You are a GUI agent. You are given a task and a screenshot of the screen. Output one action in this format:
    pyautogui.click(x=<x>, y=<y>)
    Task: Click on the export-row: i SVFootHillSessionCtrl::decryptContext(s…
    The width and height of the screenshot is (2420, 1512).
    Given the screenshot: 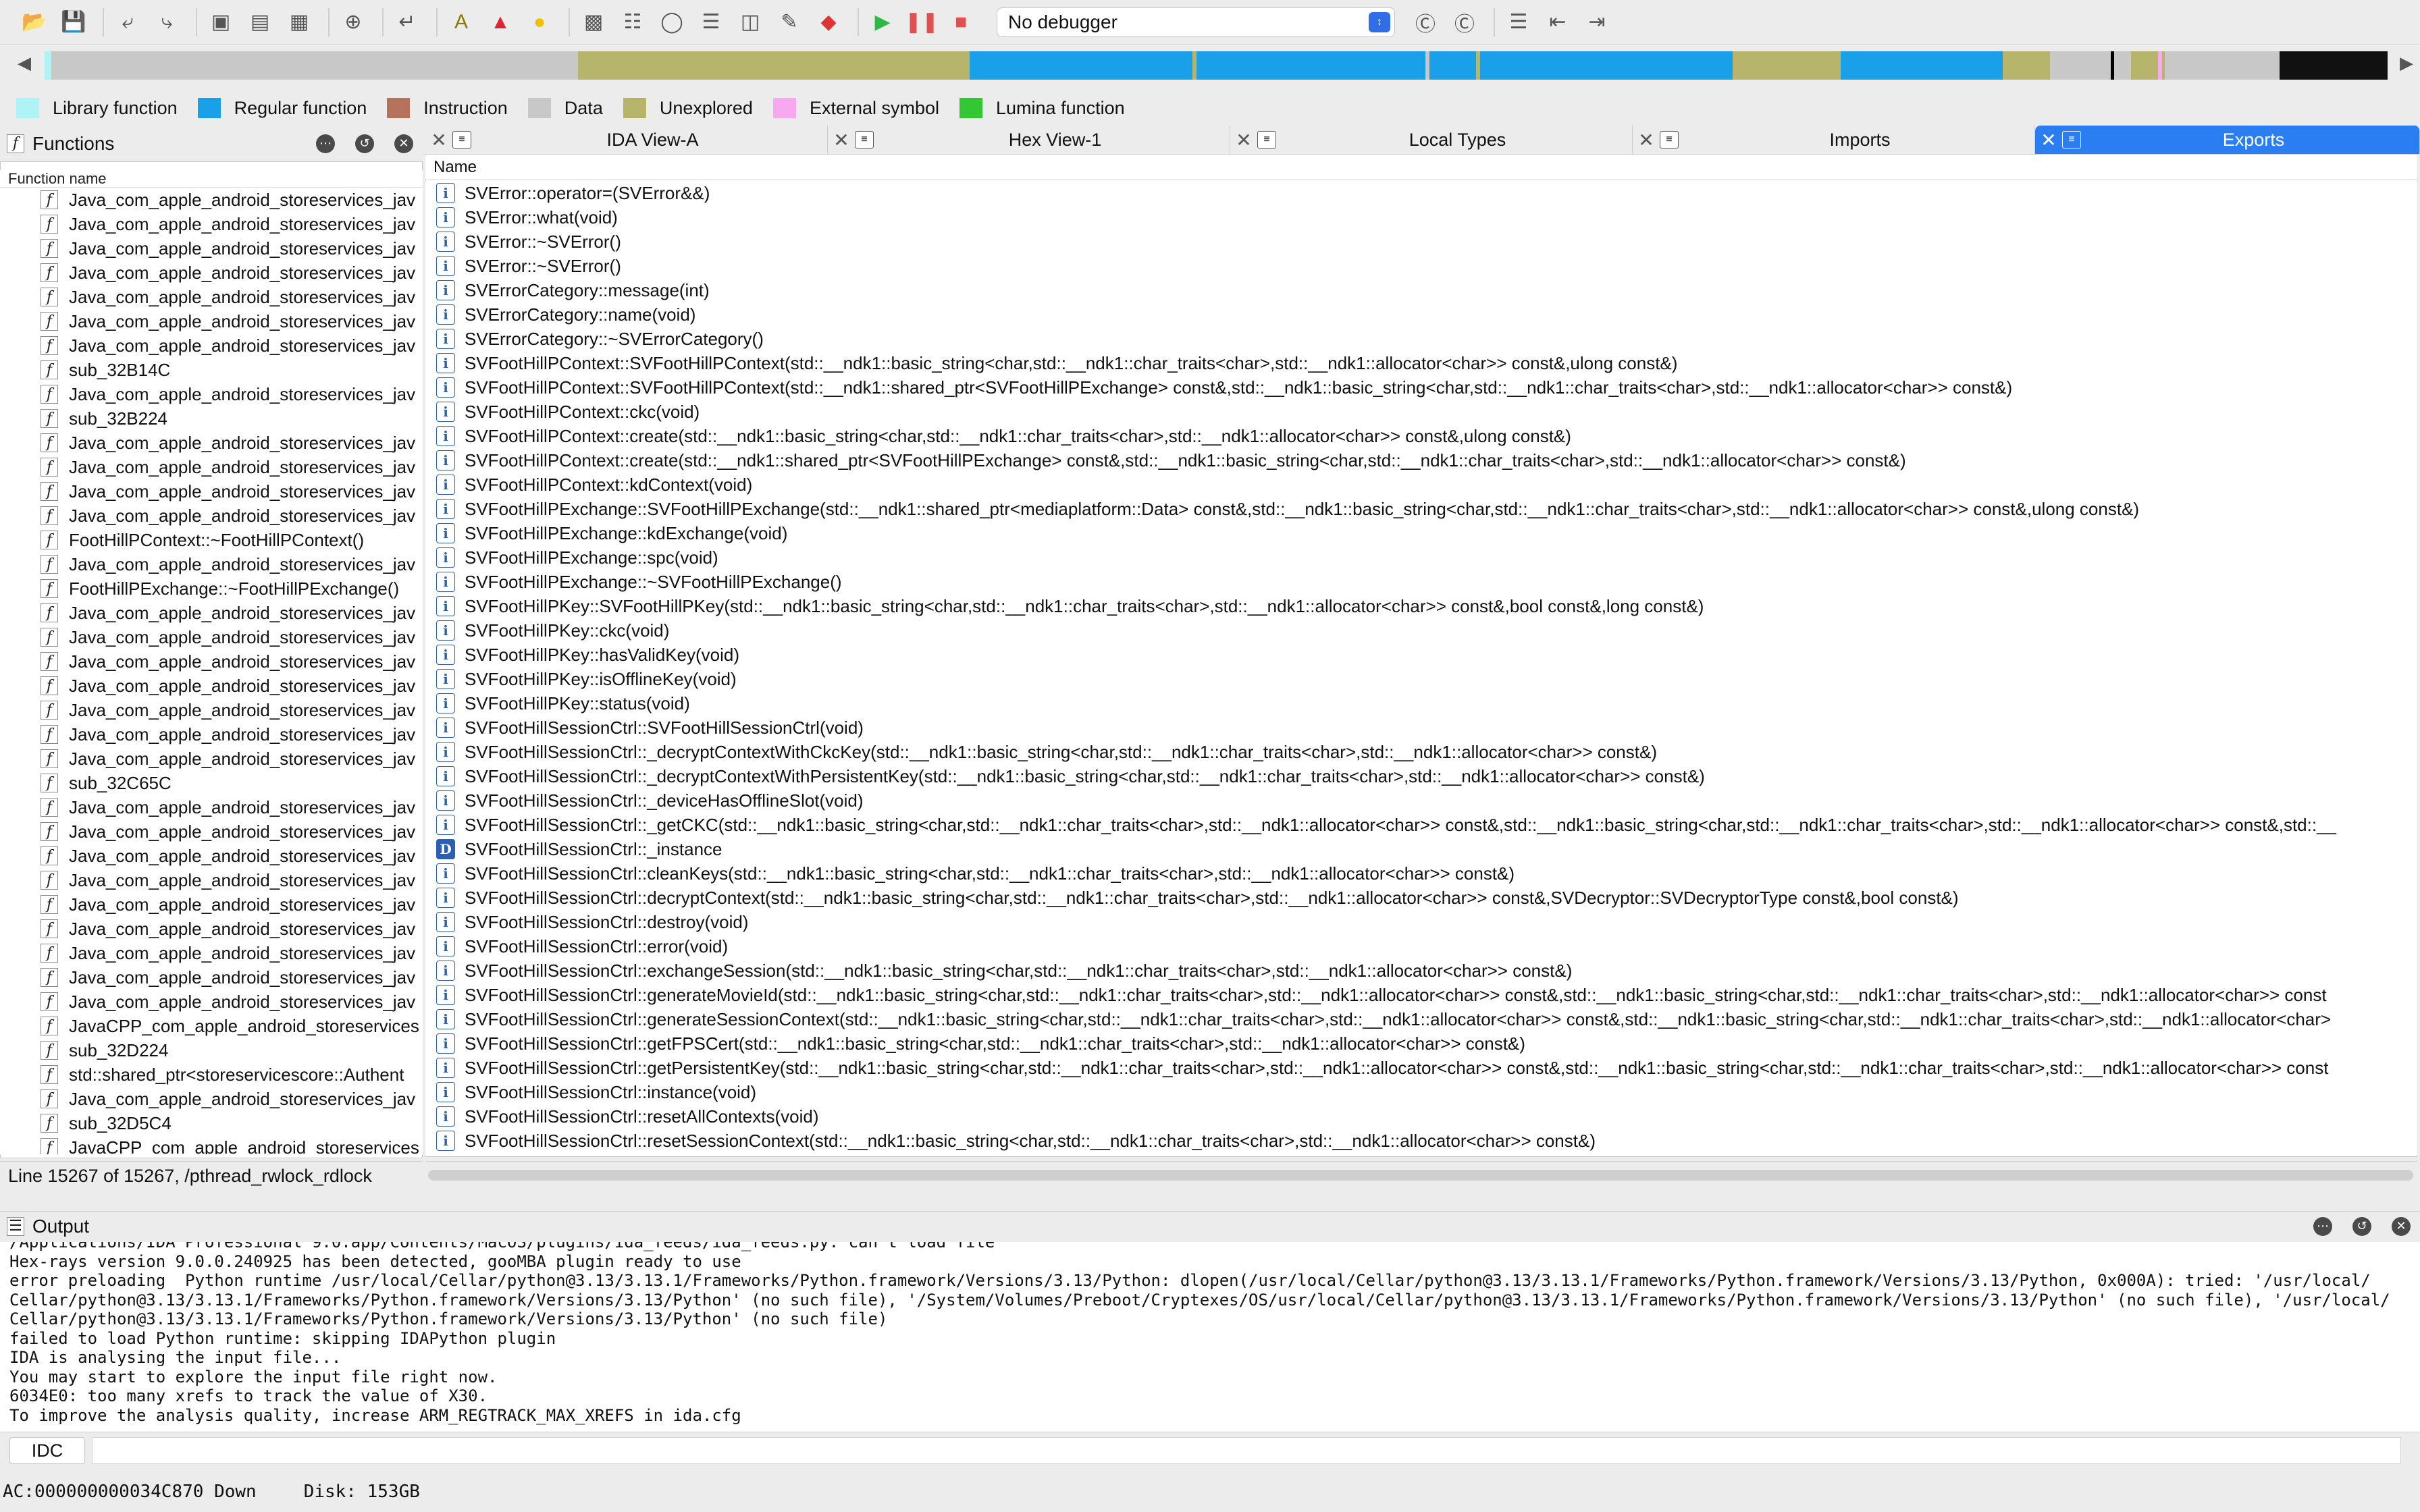 What is the action you would take?
    pyautogui.click(x=1421, y=898)
    